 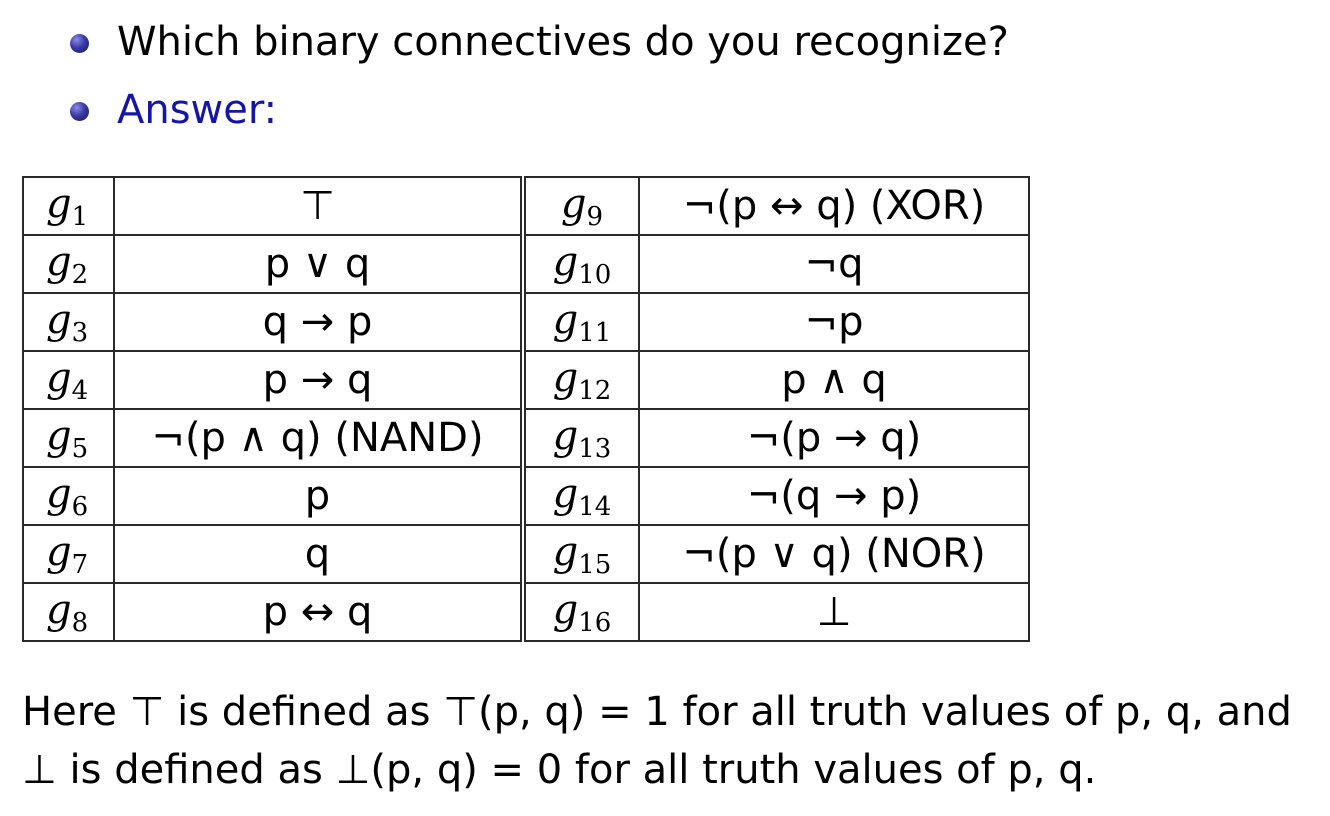 What do you see at coordinates (80, 564) in the screenshot?
I see `connective-index: 7` at bounding box center [80, 564].